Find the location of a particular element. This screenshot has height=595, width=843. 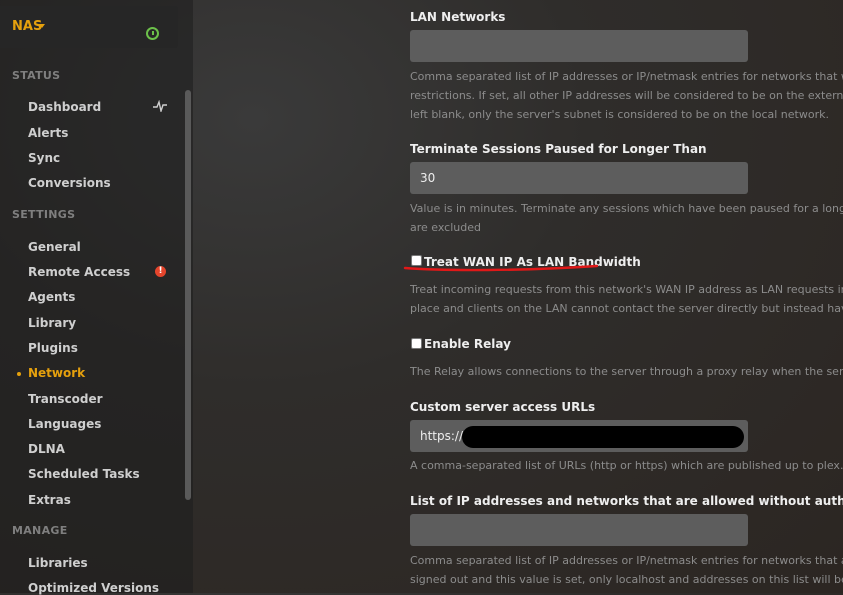

chevron-down-icon is located at coordinates (42, 26).